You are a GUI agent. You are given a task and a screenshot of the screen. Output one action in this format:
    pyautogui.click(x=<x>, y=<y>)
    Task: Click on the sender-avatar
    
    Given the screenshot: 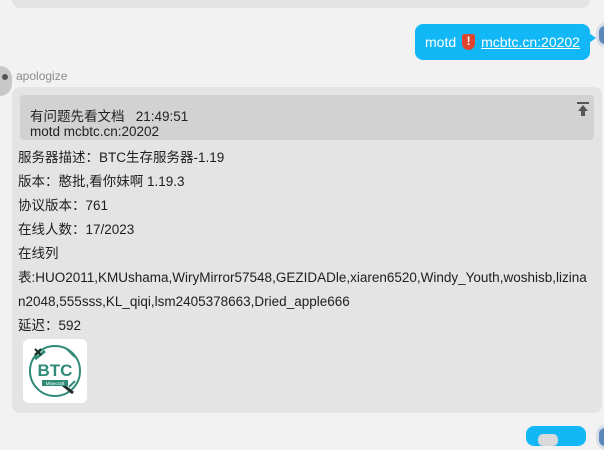 What is the action you would take?
    pyautogui.click(x=6, y=81)
    